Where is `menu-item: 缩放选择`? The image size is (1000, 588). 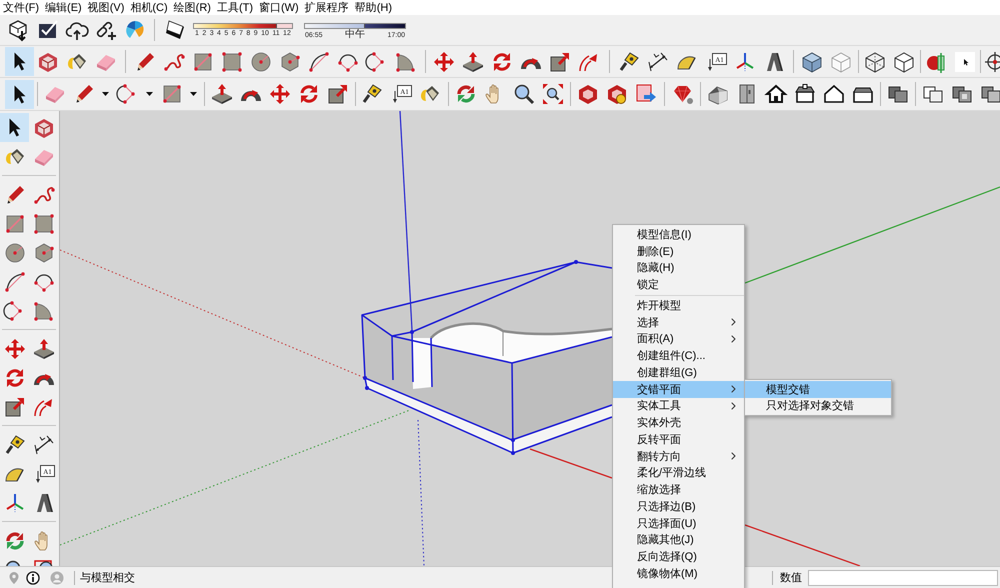 menu-item: 缩放选择 is located at coordinates (678, 489).